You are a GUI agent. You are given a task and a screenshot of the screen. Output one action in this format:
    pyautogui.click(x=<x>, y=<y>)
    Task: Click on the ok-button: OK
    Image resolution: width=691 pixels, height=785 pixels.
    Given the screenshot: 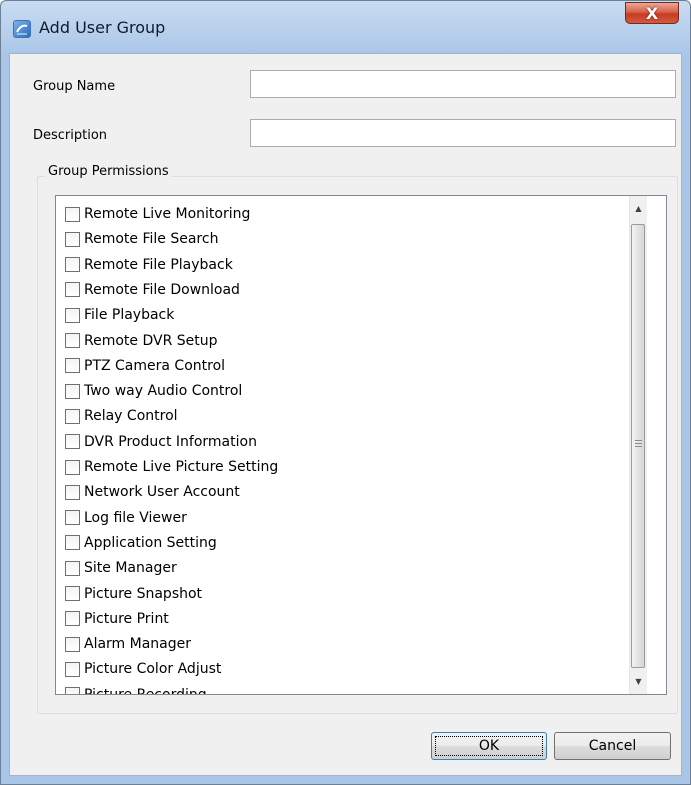 What is the action you would take?
    pyautogui.click(x=489, y=746)
    